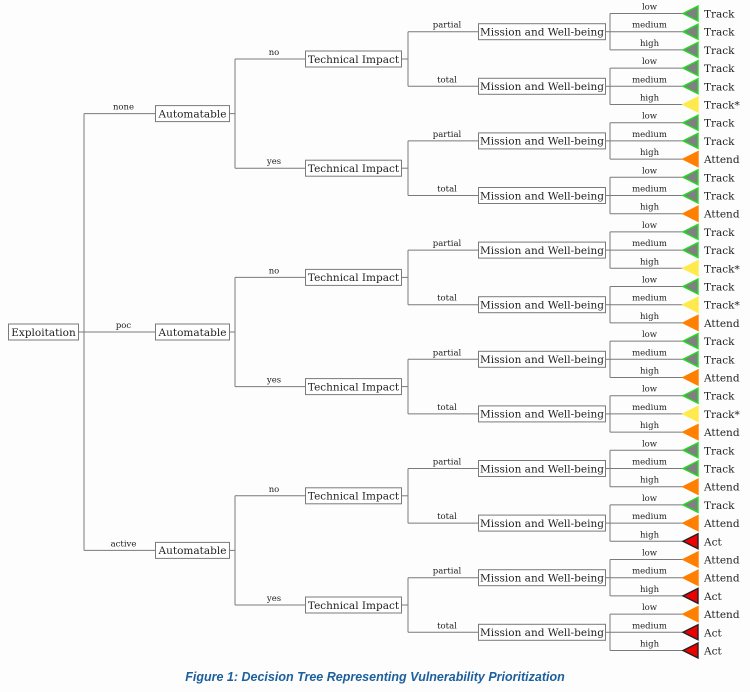 This screenshot has width=750, height=692. Describe the element at coordinates (273, 599) in the screenshot. I see `edge-label-yes: yes` at that location.